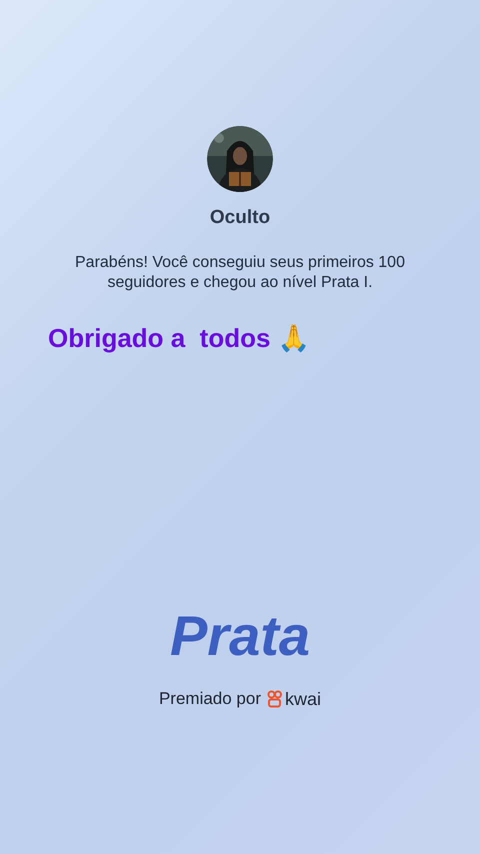 The width and height of the screenshot is (480, 854). Describe the element at coordinates (275, 699) in the screenshot. I see `camera-logo-icon` at that location.